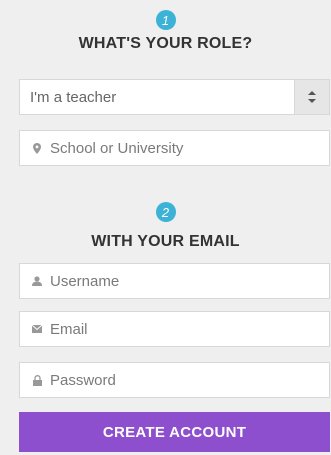 The width and height of the screenshot is (331, 455). What do you see at coordinates (174, 97) in the screenshot?
I see `role-select: I'm a teacher` at bounding box center [174, 97].